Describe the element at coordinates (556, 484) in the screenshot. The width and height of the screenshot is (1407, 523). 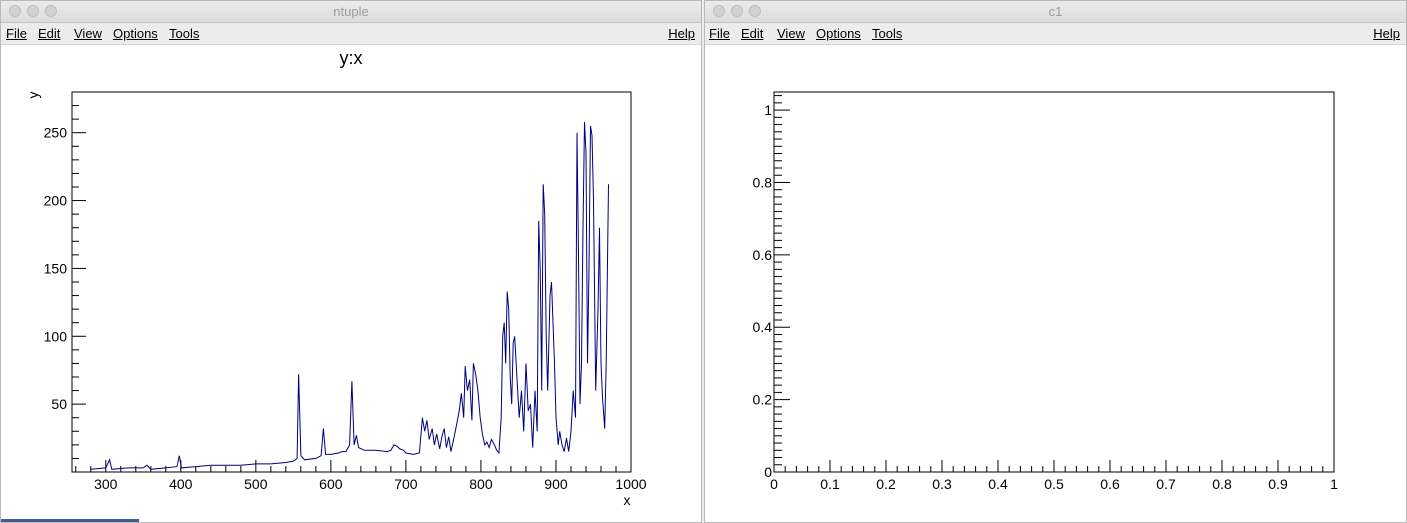
I see `x-tick-label: 900` at that location.